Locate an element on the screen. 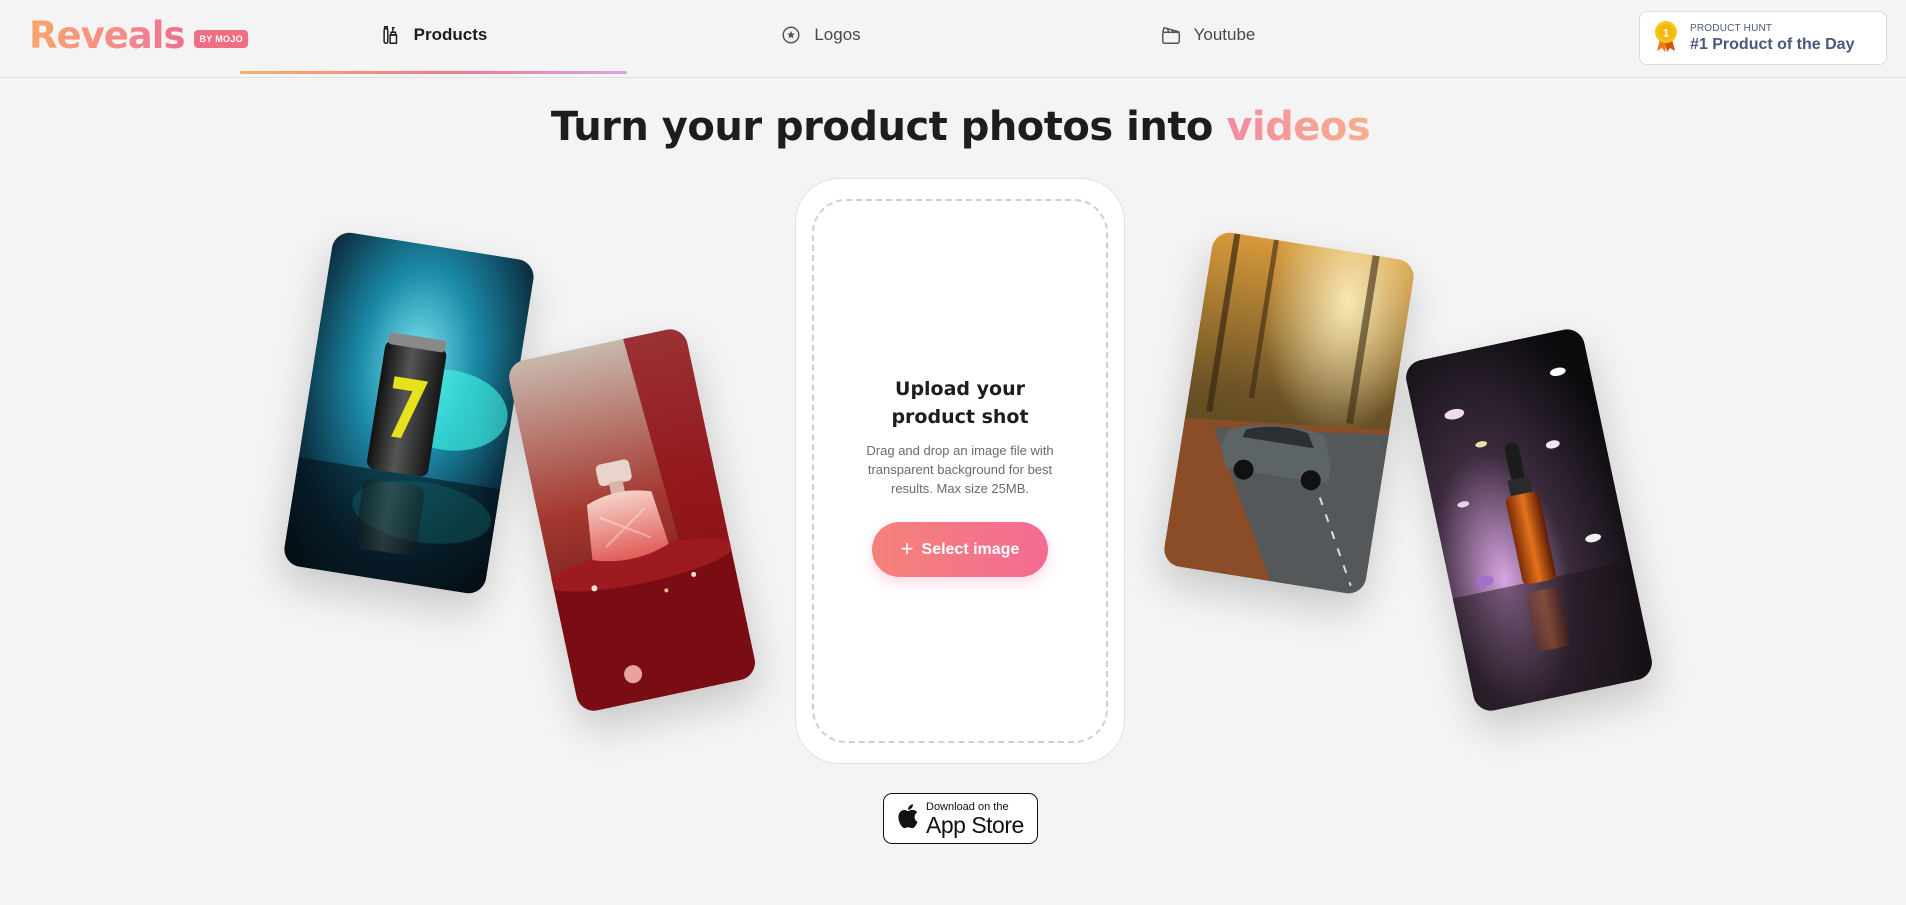  products-icon is located at coordinates (391, 35).